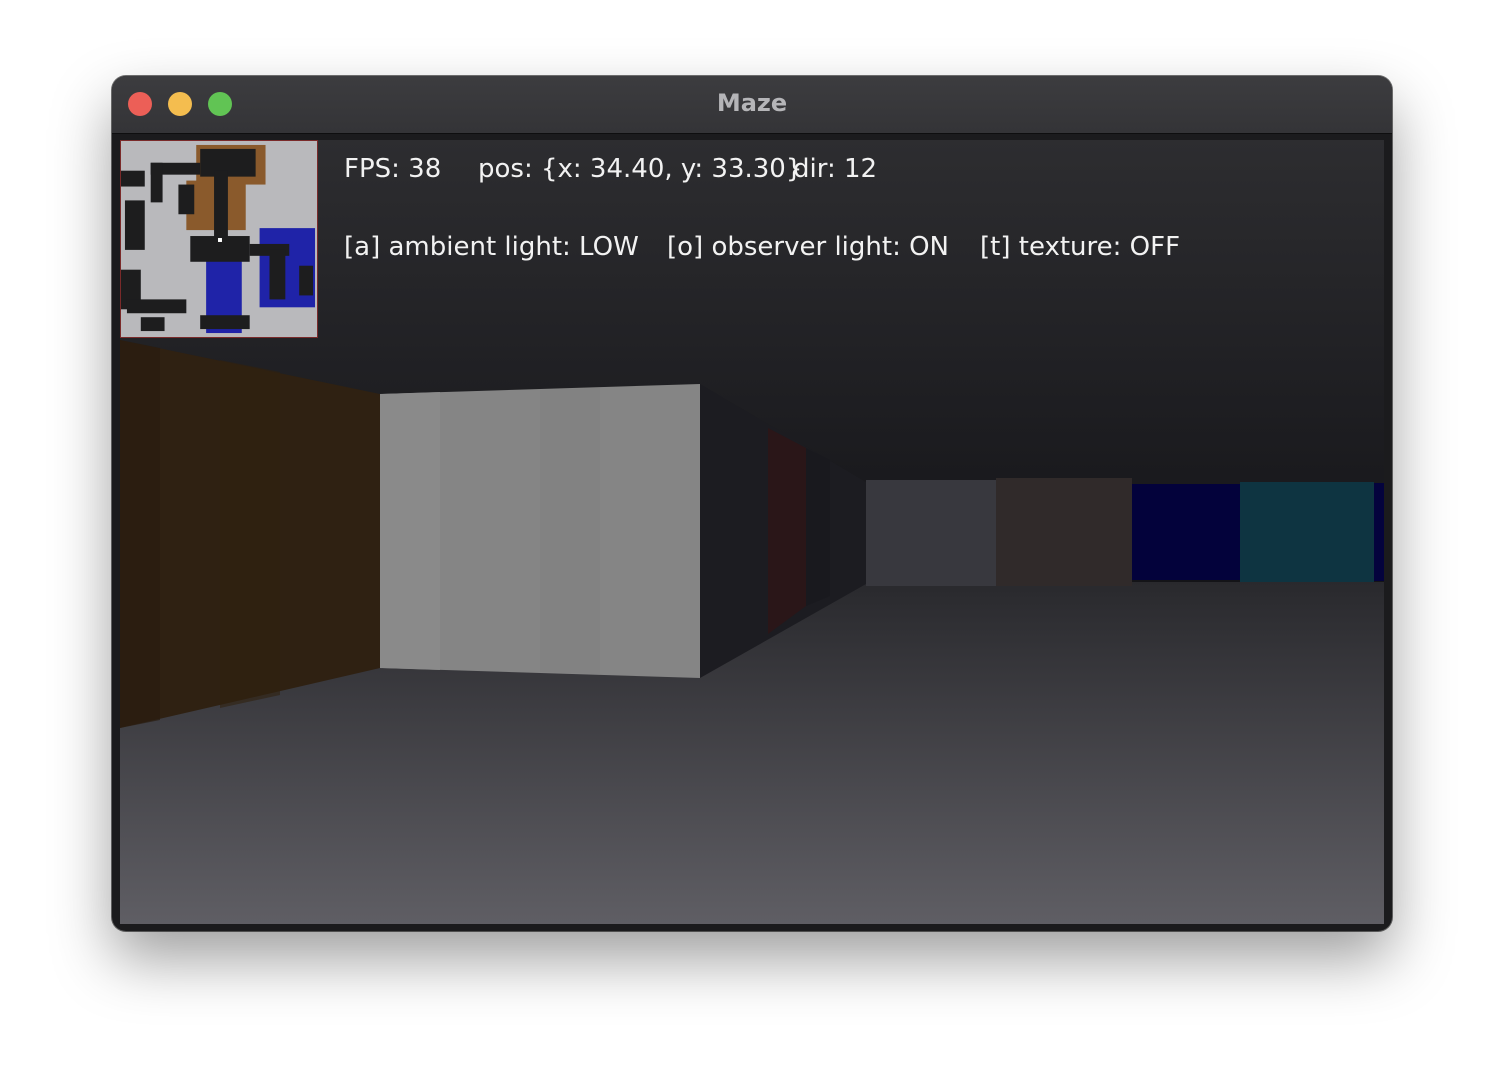  What do you see at coordinates (219, 239) in the screenshot?
I see `minimap` at bounding box center [219, 239].